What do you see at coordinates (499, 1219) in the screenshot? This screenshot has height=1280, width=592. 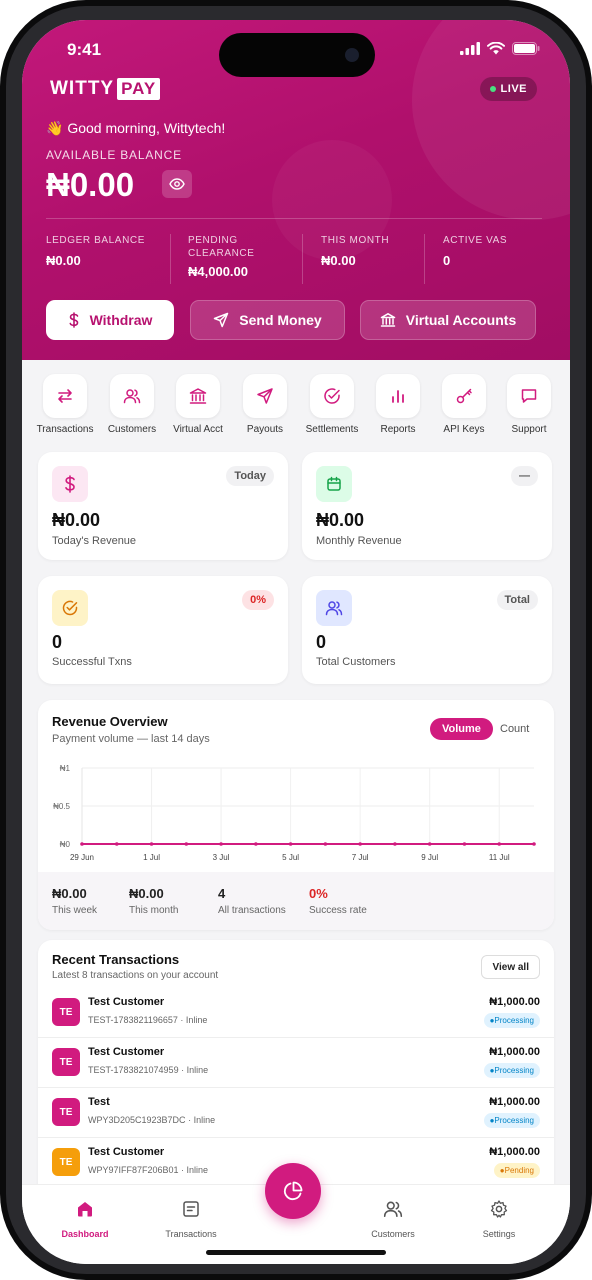 I see `nav-settings: Settings` at bounding box center [499, 1219].